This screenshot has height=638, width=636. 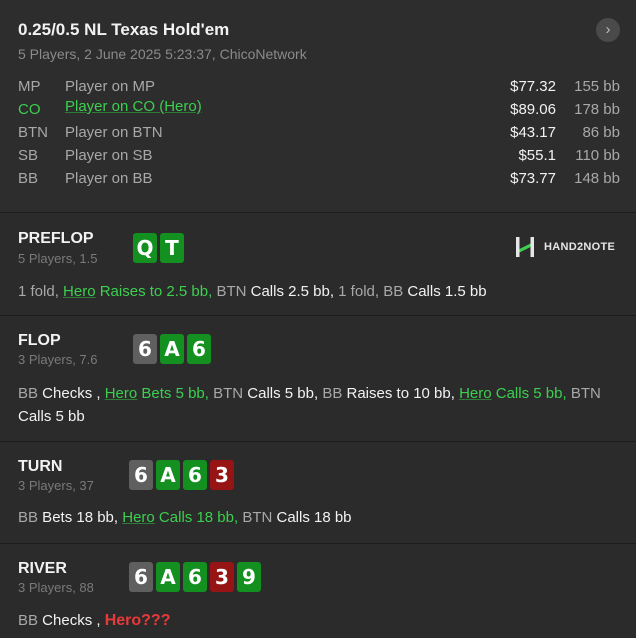 I want to click on player-stack: $89.06, so click(x=533, y=109).